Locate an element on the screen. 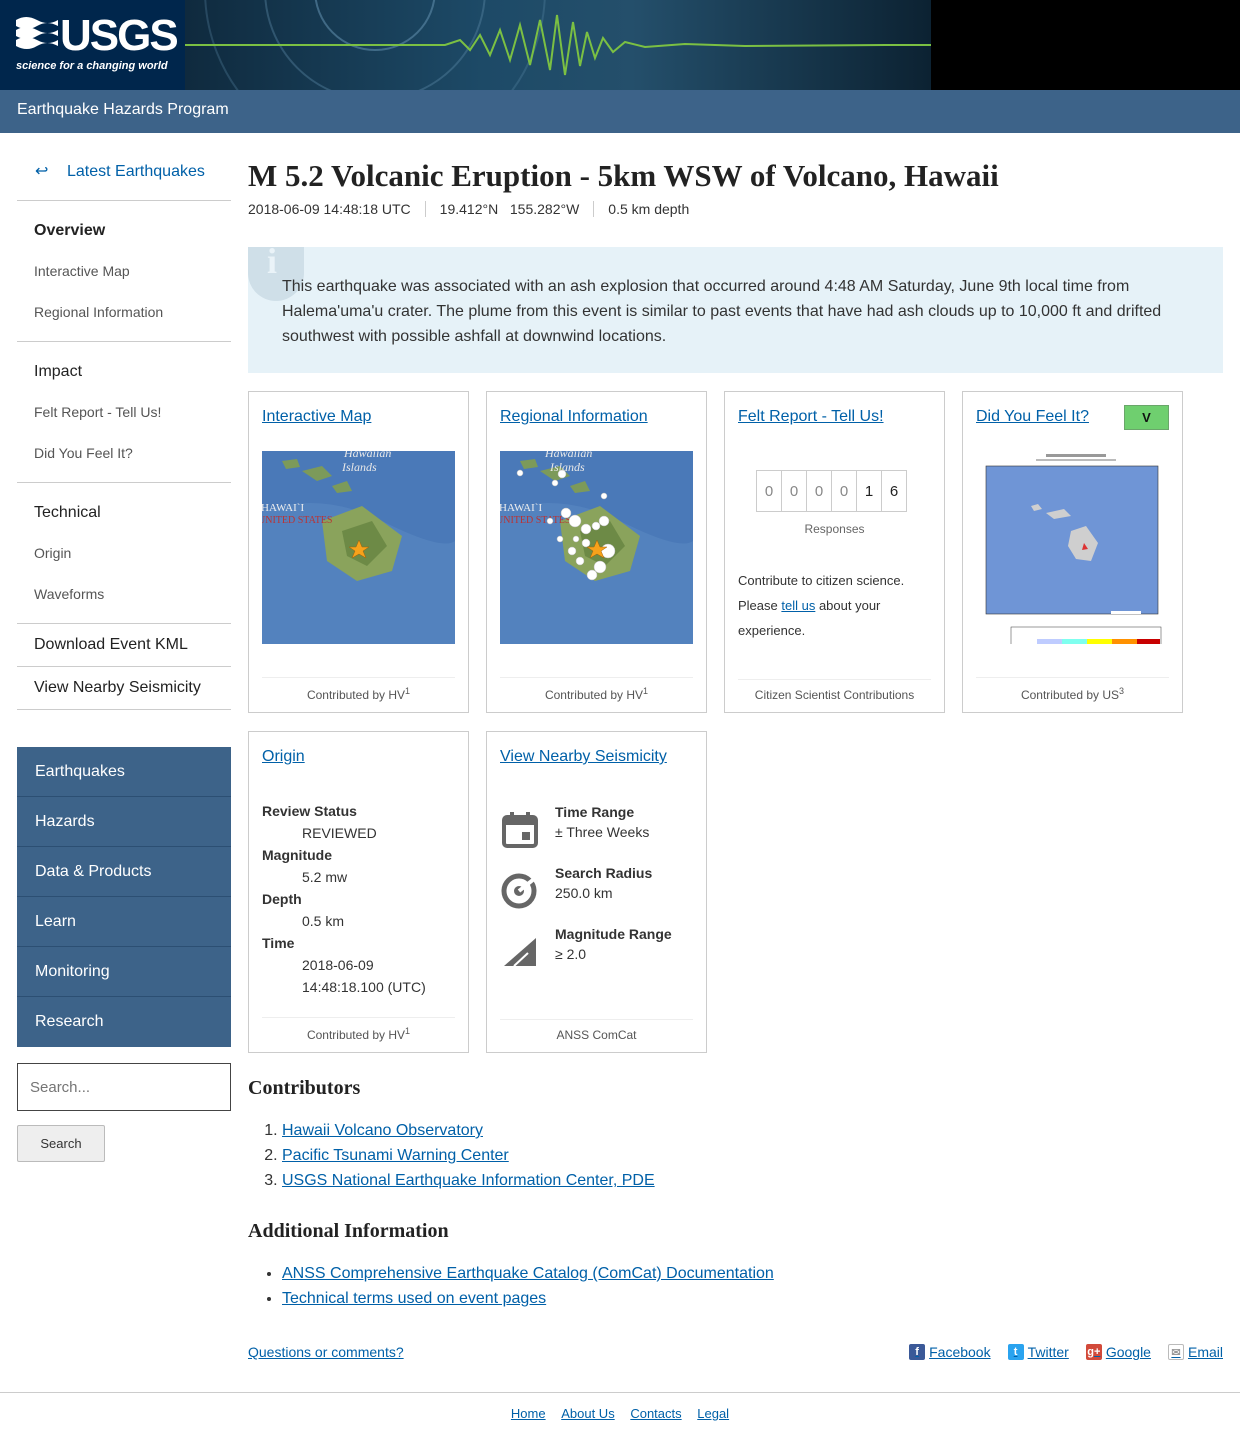 Image resolution: width=1240 pixels, height=1438 pixels. sidebar-item-interactive-map: Interactive Map is located at coordinates (132, 271).